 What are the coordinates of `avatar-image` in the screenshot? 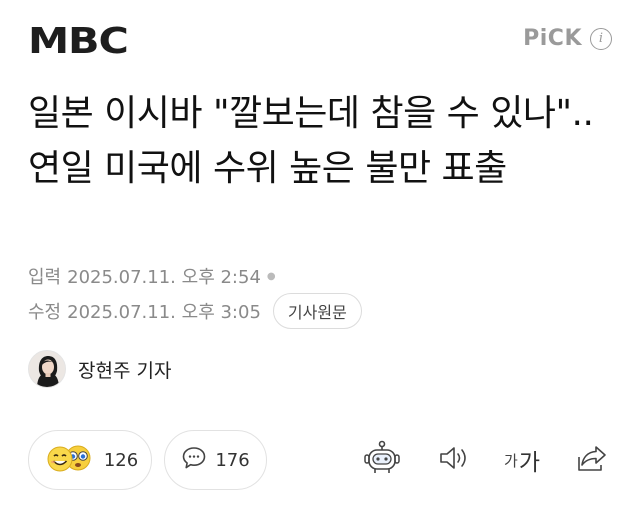 It's located at (47, 369).